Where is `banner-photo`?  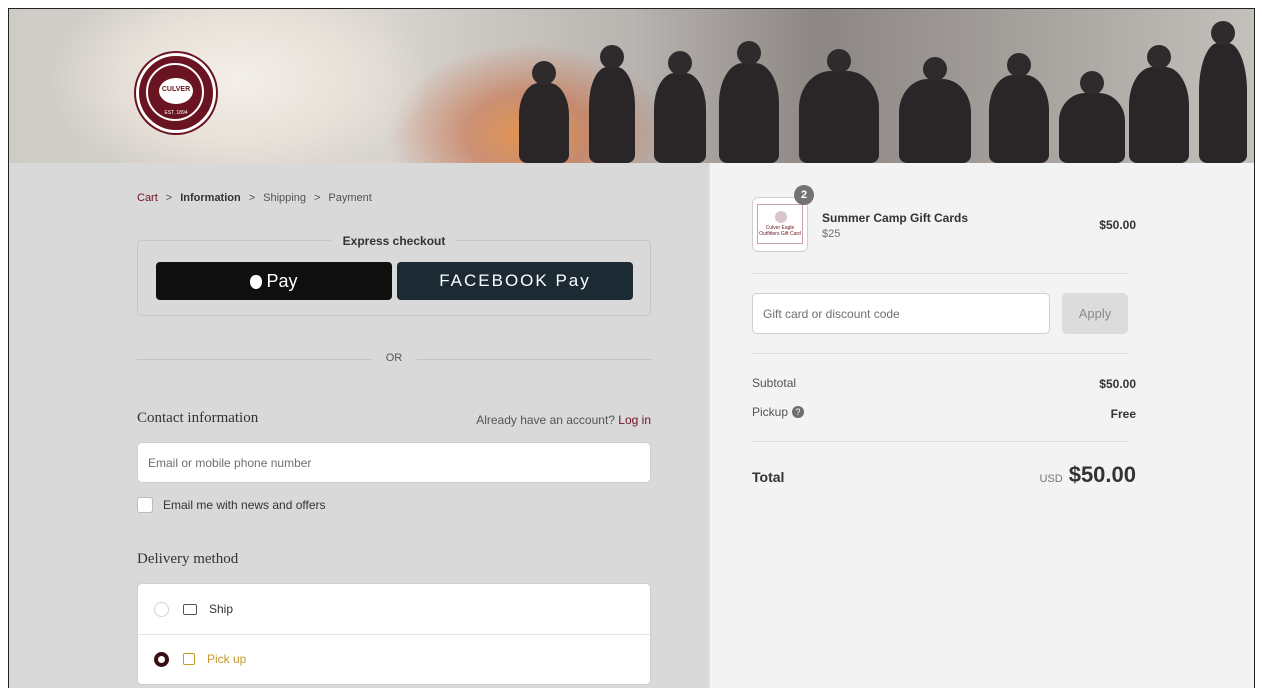 banner-photo is located at coordinates (866, 92).